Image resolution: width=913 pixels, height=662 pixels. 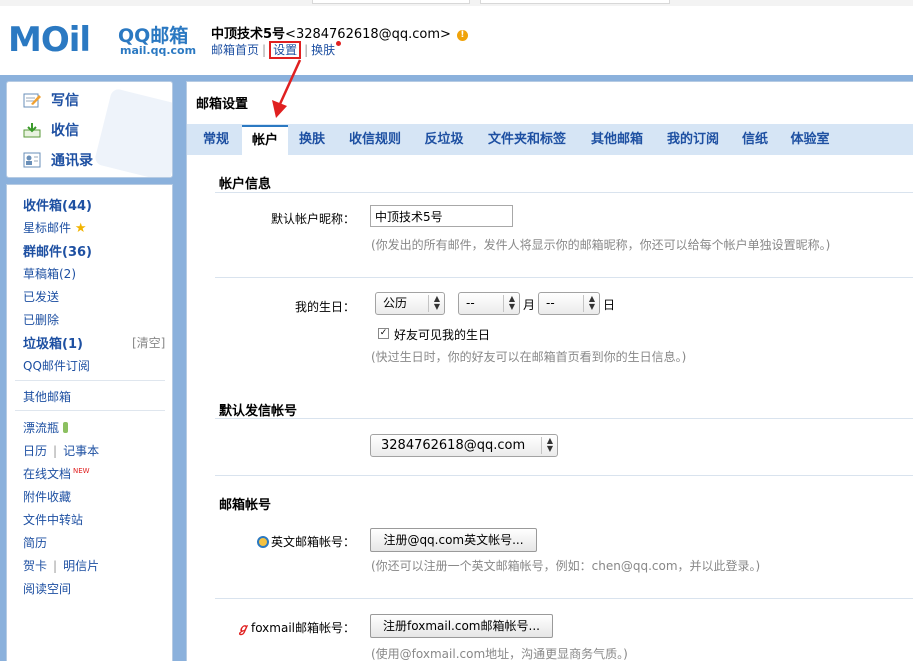 I want to click on cards-row: 贺卡 | 明信片, so click(x=61, y=565).